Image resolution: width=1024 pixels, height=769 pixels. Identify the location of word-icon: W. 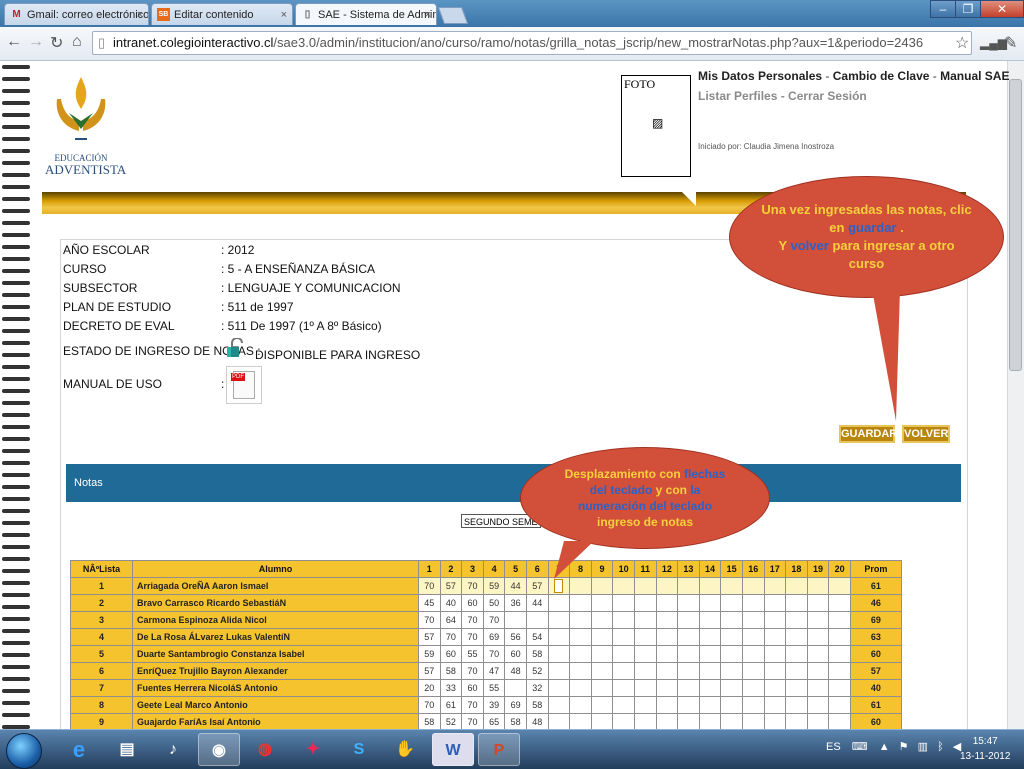
(453, 749).